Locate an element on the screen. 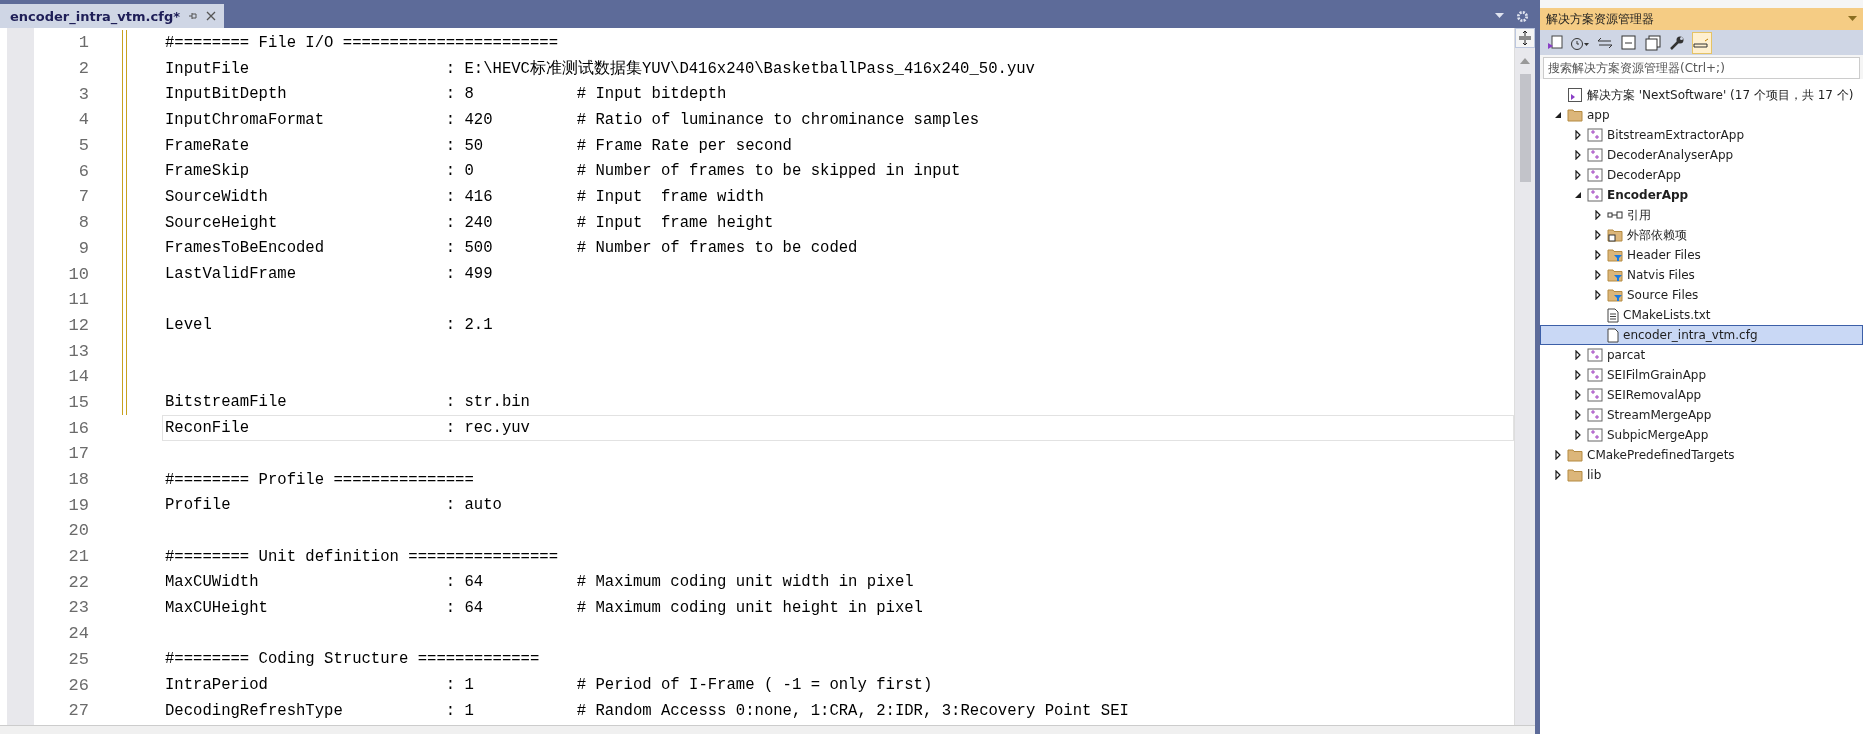 This screenshot has height=734, width=1863. line-number: 19 is located at coordinates (78, 505).